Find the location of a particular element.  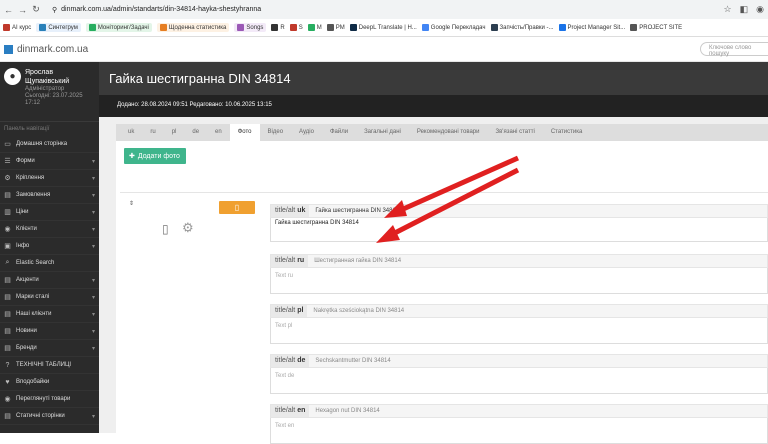

bookmark-item: Google Перекладач is located at coordinates (453, 27).